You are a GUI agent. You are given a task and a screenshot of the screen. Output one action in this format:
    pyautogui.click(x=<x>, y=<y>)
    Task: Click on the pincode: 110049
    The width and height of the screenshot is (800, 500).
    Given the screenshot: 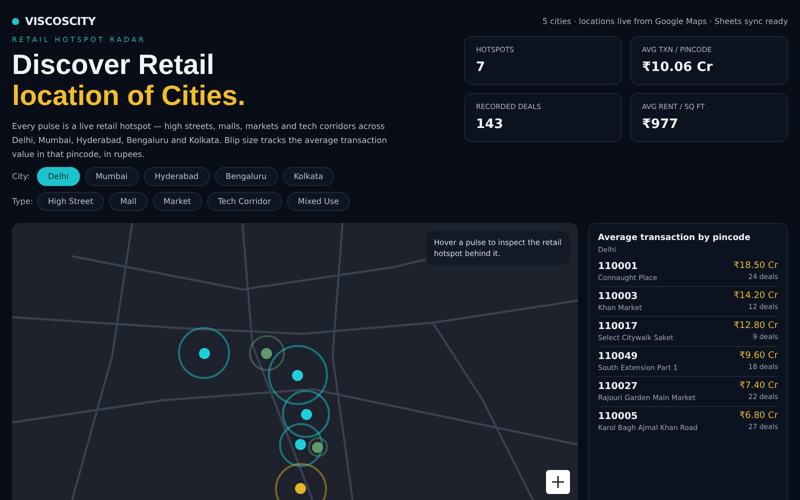 What is the action you would take?
    pyautogui.click(x=618, y=356)
    